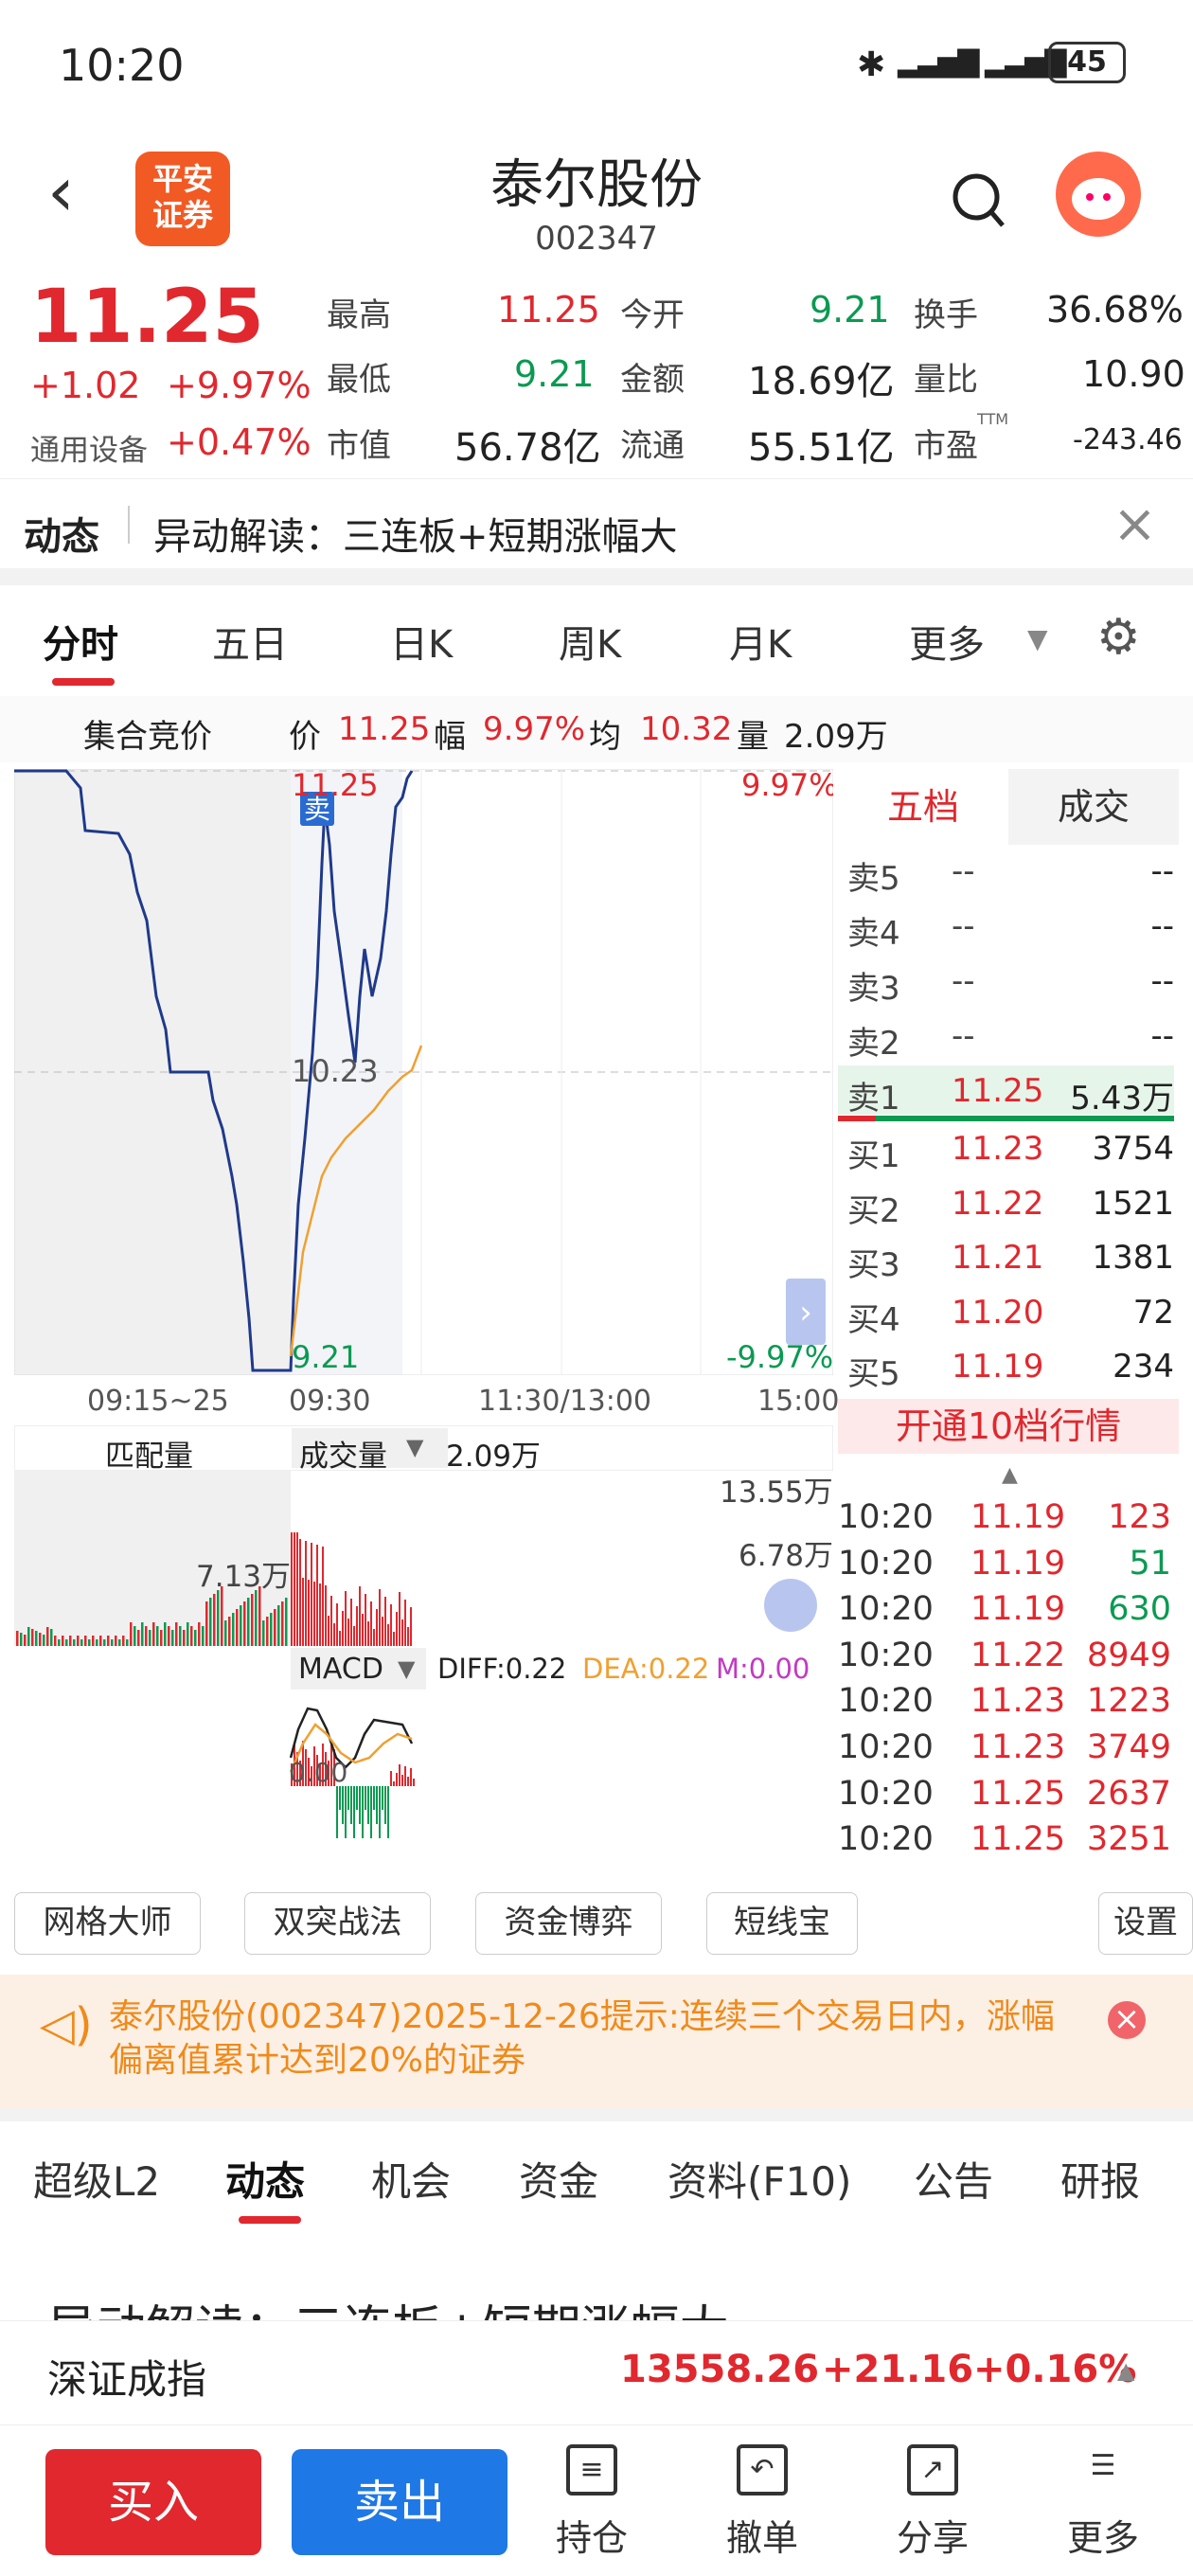 This screenshot has height=2576, width=1193. What do you see at coordinates (80, 641) in the screenshot?
I see `tab-intraday: 分时` at bounding box center [80, 641].